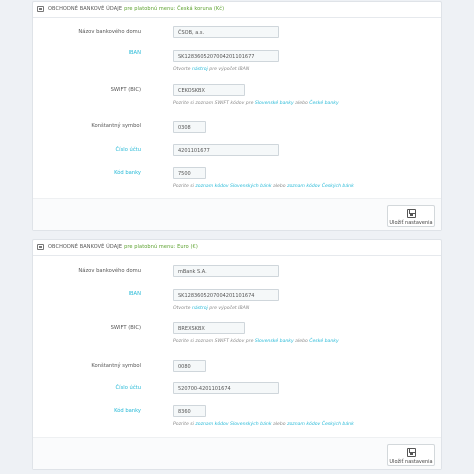 This screenshot has height=474, width=474. I want to click on bank-code-field: 8360, so click(189, 411).